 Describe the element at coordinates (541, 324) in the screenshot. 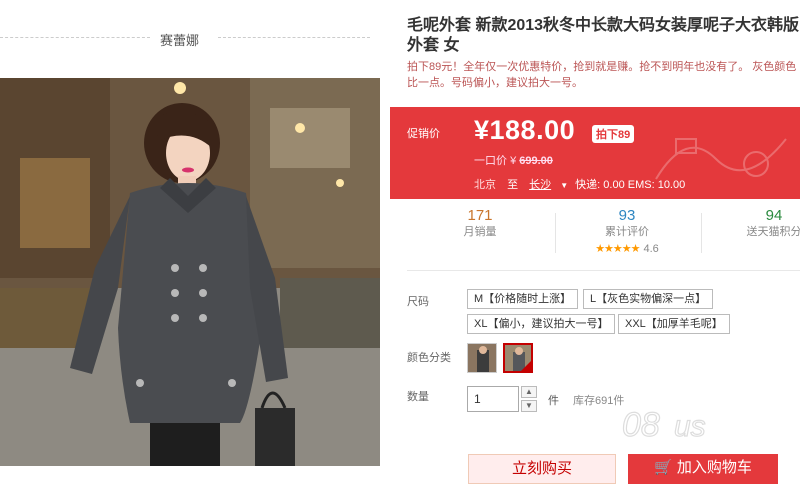

I see `size-option-xl: XL【偏小，建议拍大一号】` at that location.